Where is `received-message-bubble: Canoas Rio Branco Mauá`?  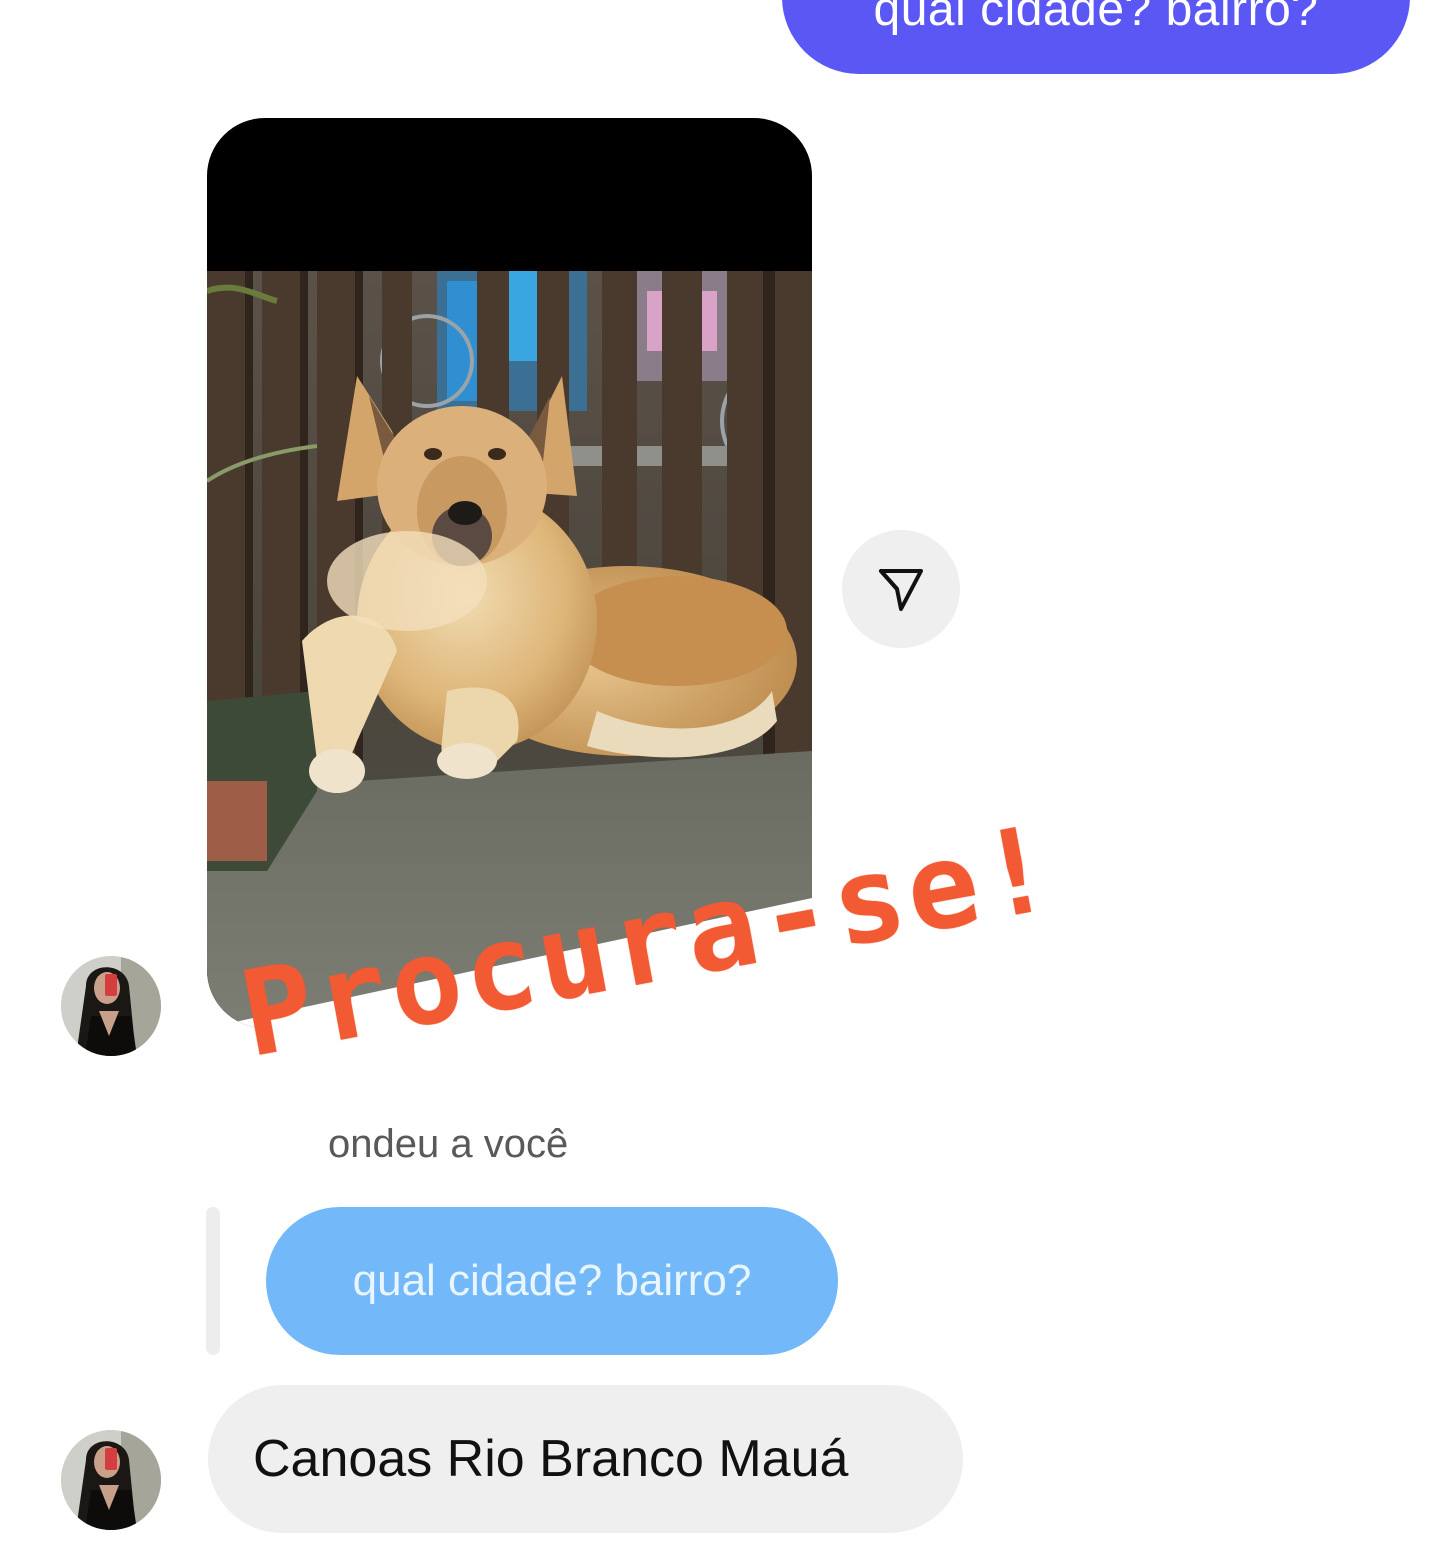 received-message-bubble: Canoas Rio Branco Mauá is located at coordinates (585, 1459).